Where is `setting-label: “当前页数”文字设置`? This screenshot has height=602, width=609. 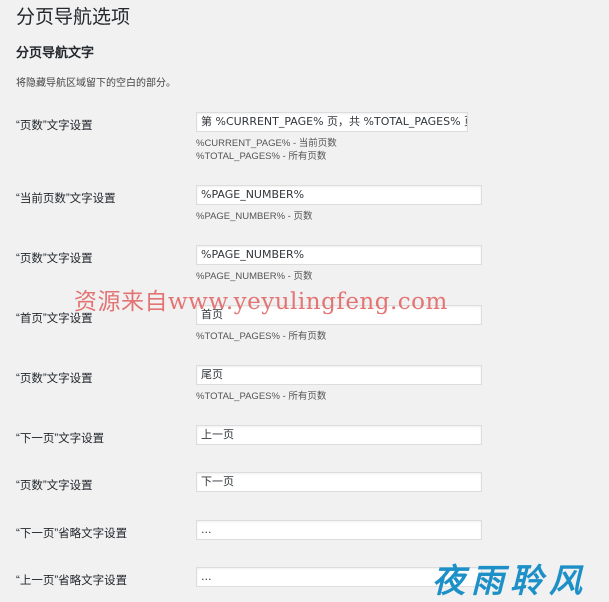
setting-label: “当前页数”文字设置 is located at coordinates (66, 199).